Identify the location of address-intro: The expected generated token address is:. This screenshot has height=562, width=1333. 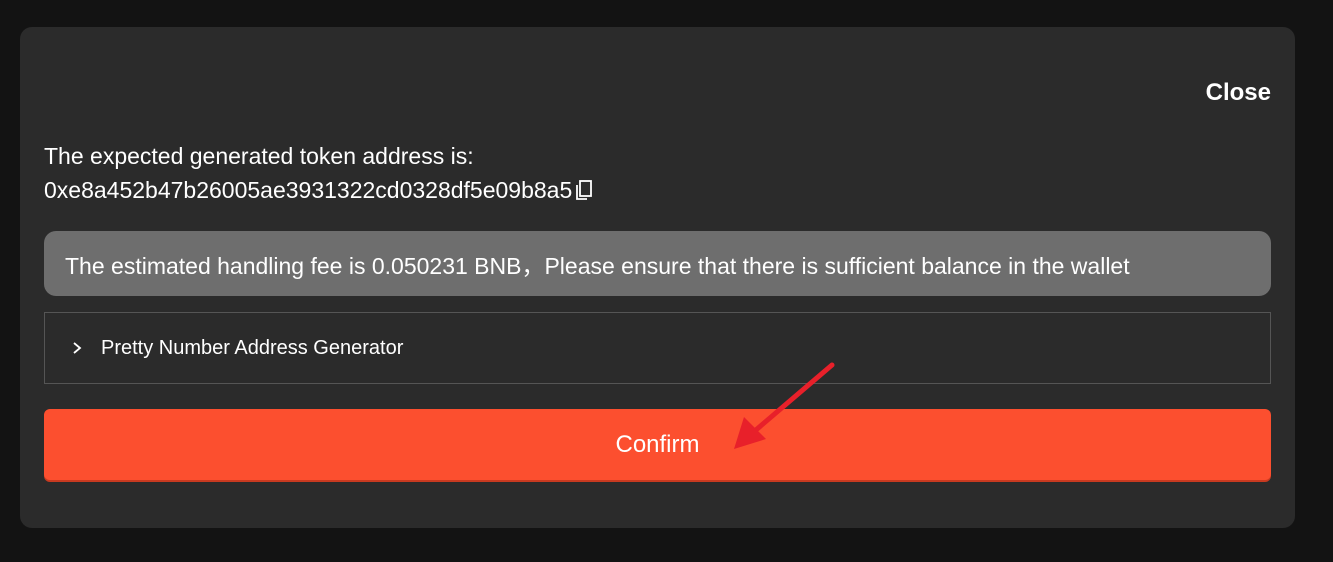
(259, 156).